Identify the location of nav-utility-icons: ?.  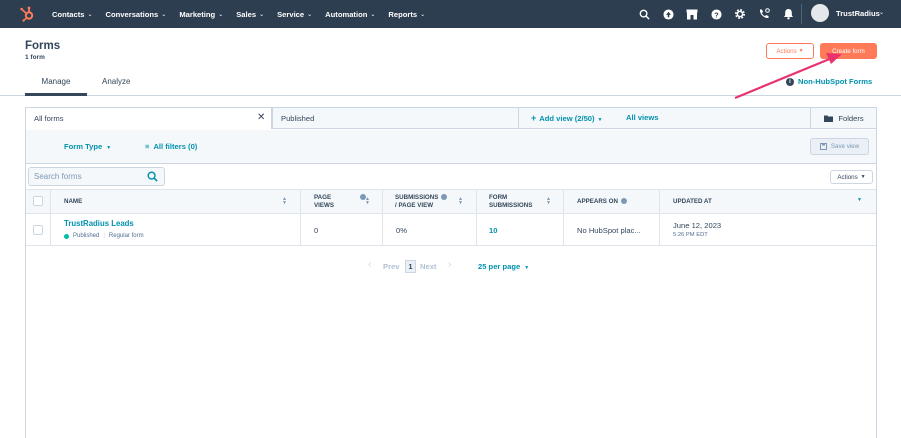
(720, 14).